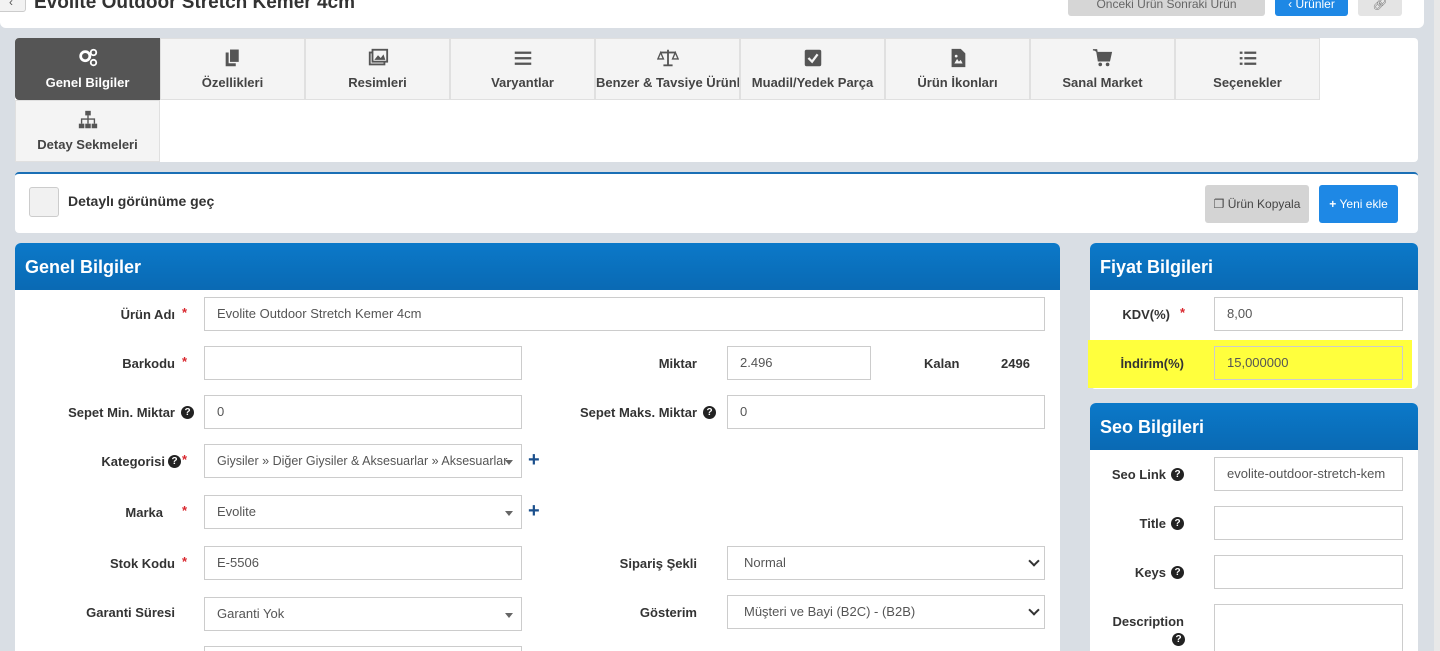 This screenshot has height=651, width=1440. I want to click on barcode-input, so click(363, 363).